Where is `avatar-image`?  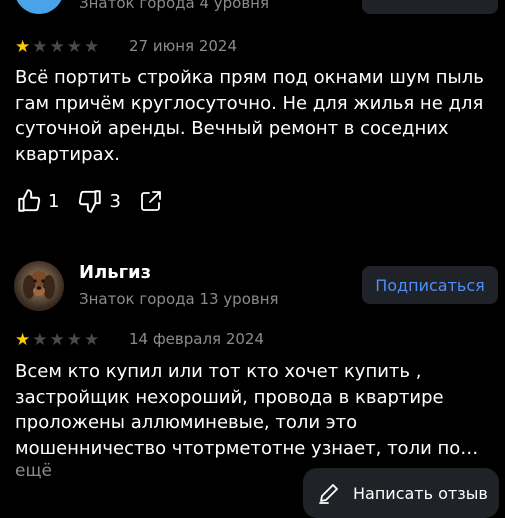 avatar-image is located at coordinates (39, 285).